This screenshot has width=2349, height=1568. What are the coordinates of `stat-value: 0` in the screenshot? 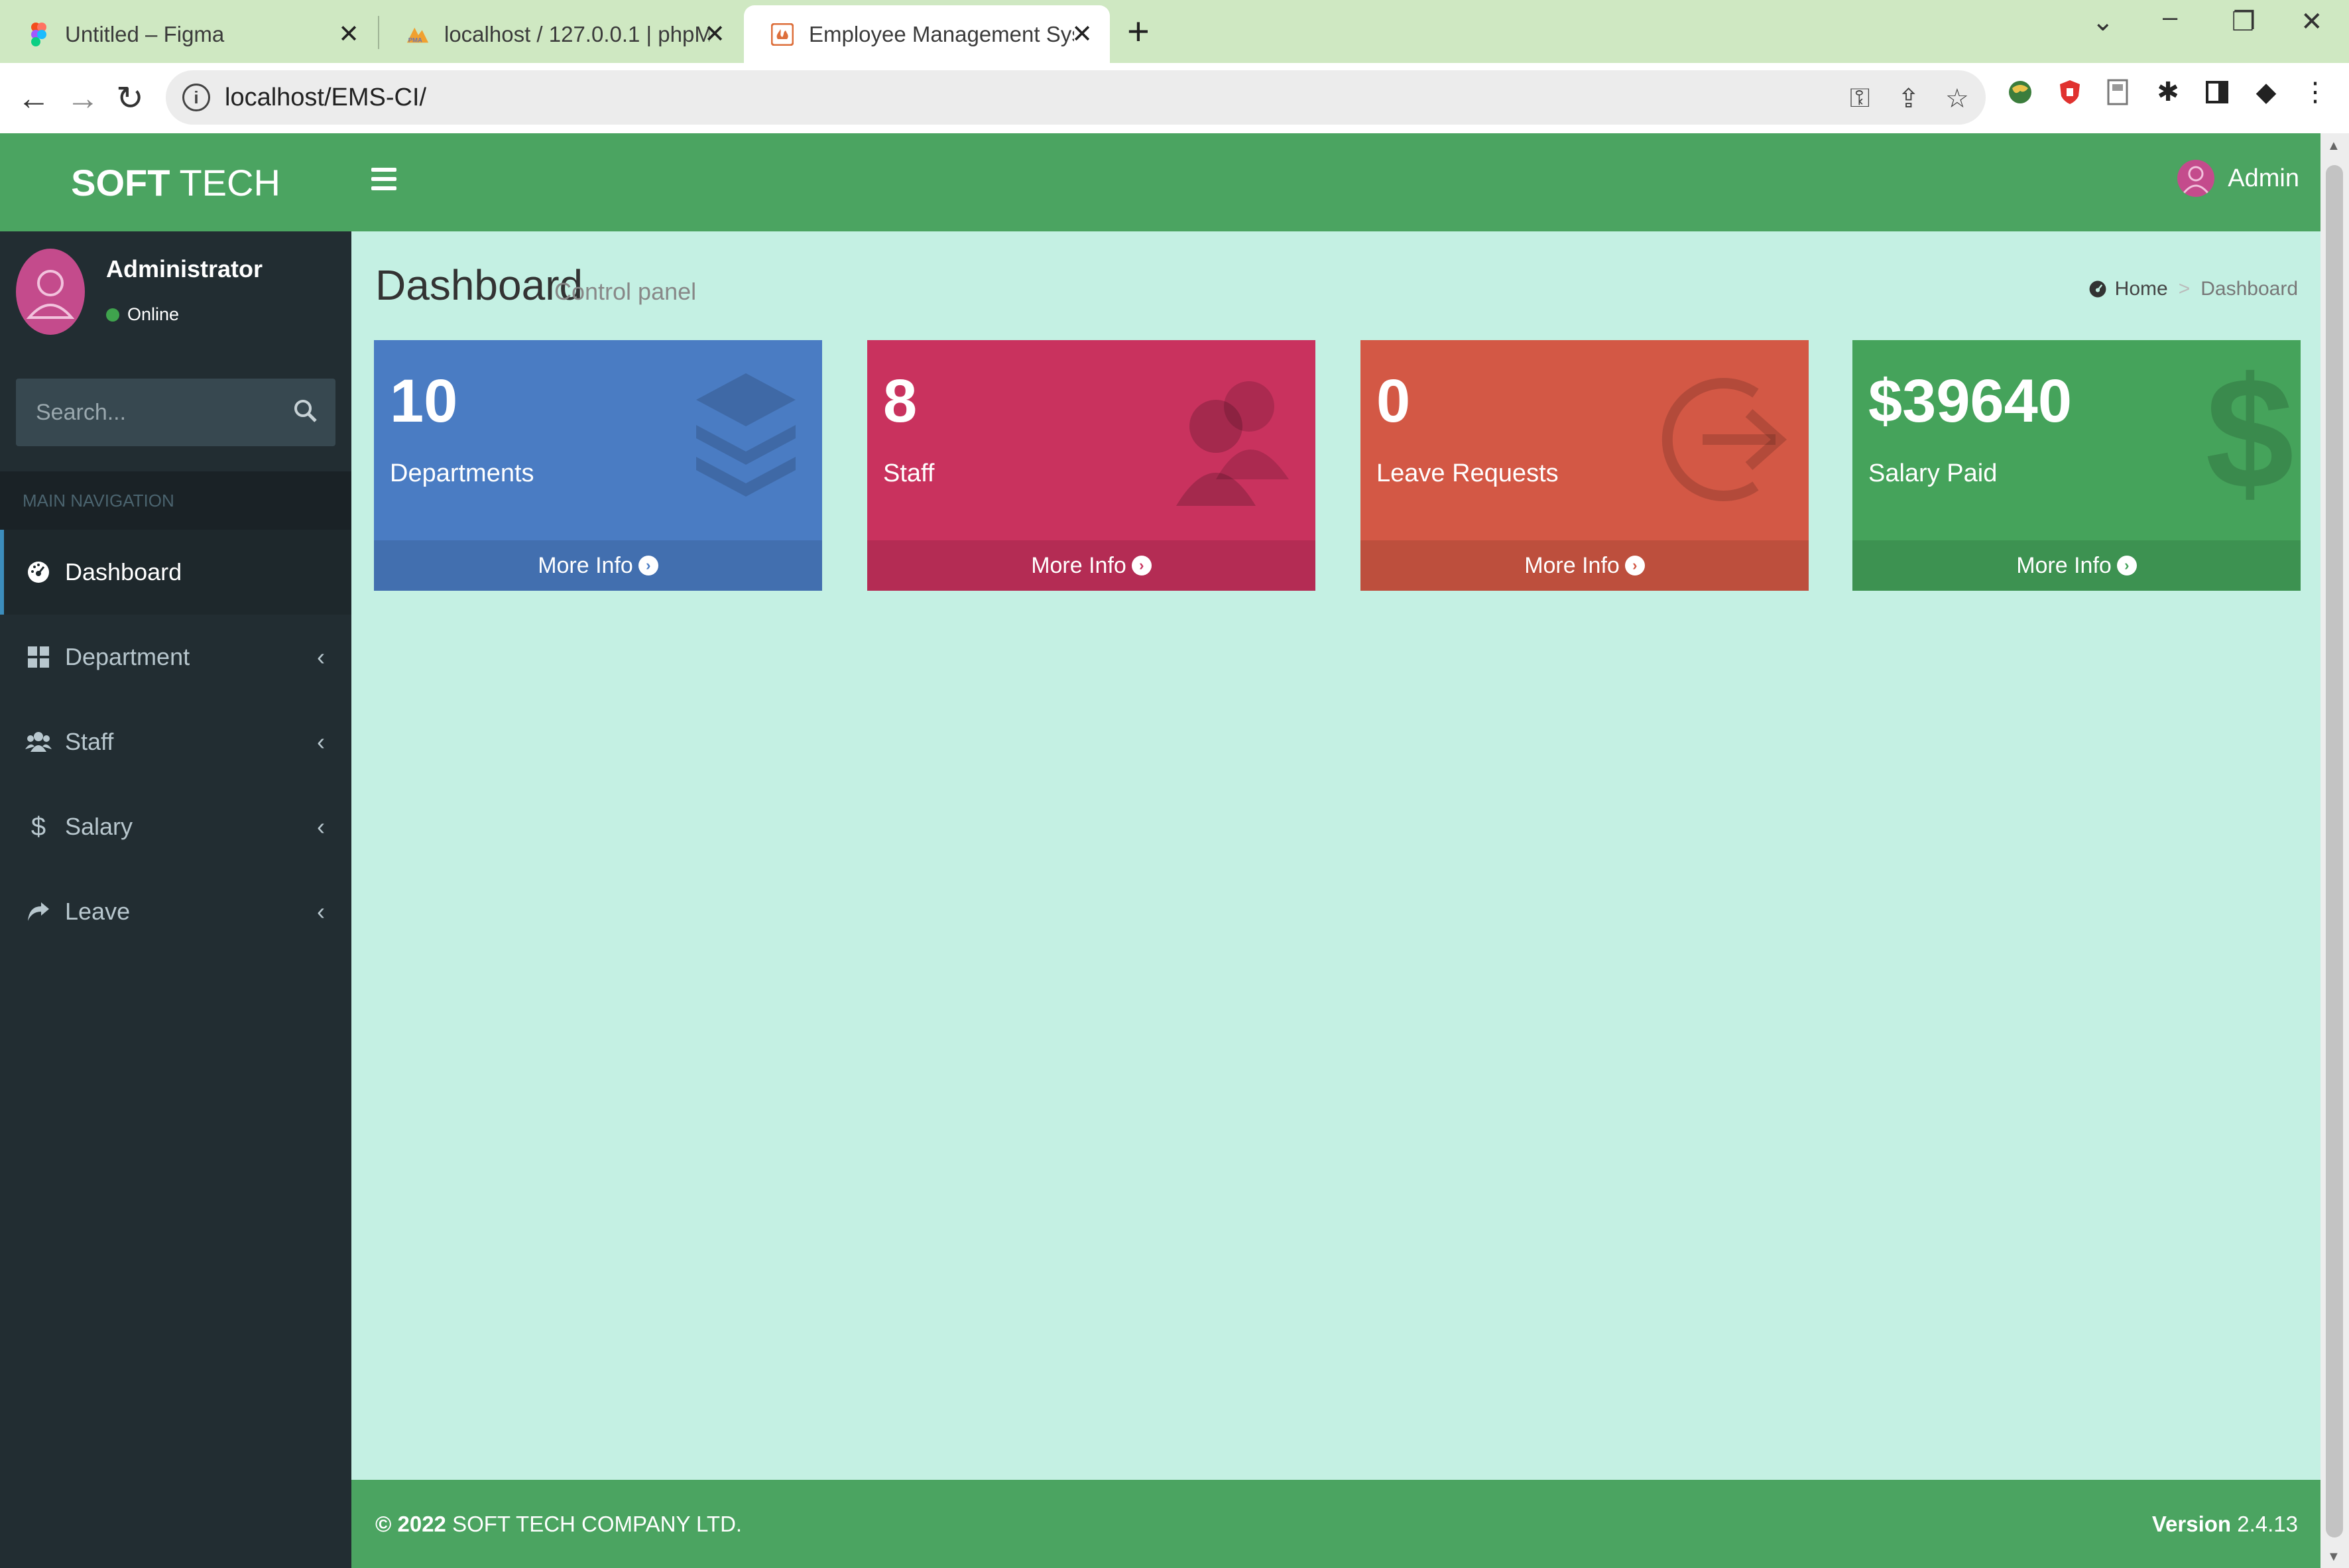 It's located at (1393, 401).